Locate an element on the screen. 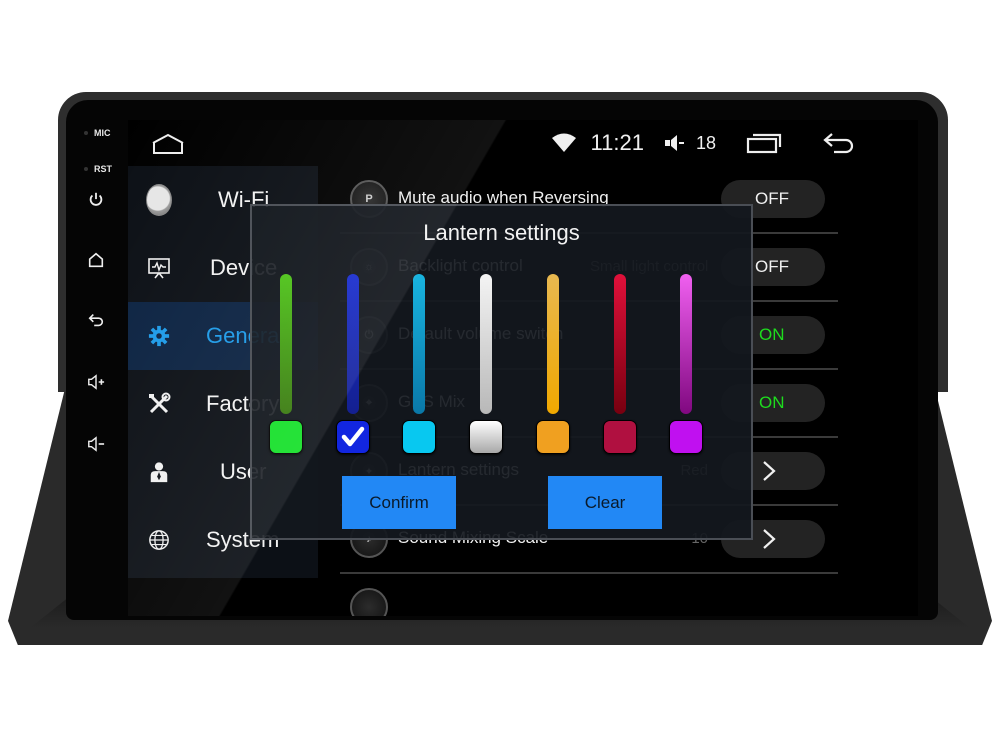 The height and width of the screenshot is (746, 1000). hw-volume-down-button is located at coordinates (96, 444).